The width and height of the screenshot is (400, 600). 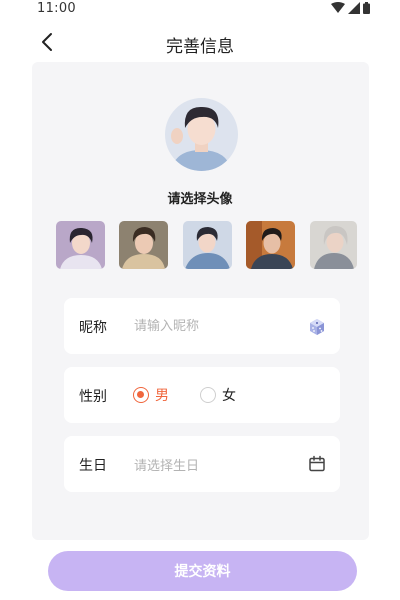 I want to click on birthday-label: 生日, so click(x=93, y=466).